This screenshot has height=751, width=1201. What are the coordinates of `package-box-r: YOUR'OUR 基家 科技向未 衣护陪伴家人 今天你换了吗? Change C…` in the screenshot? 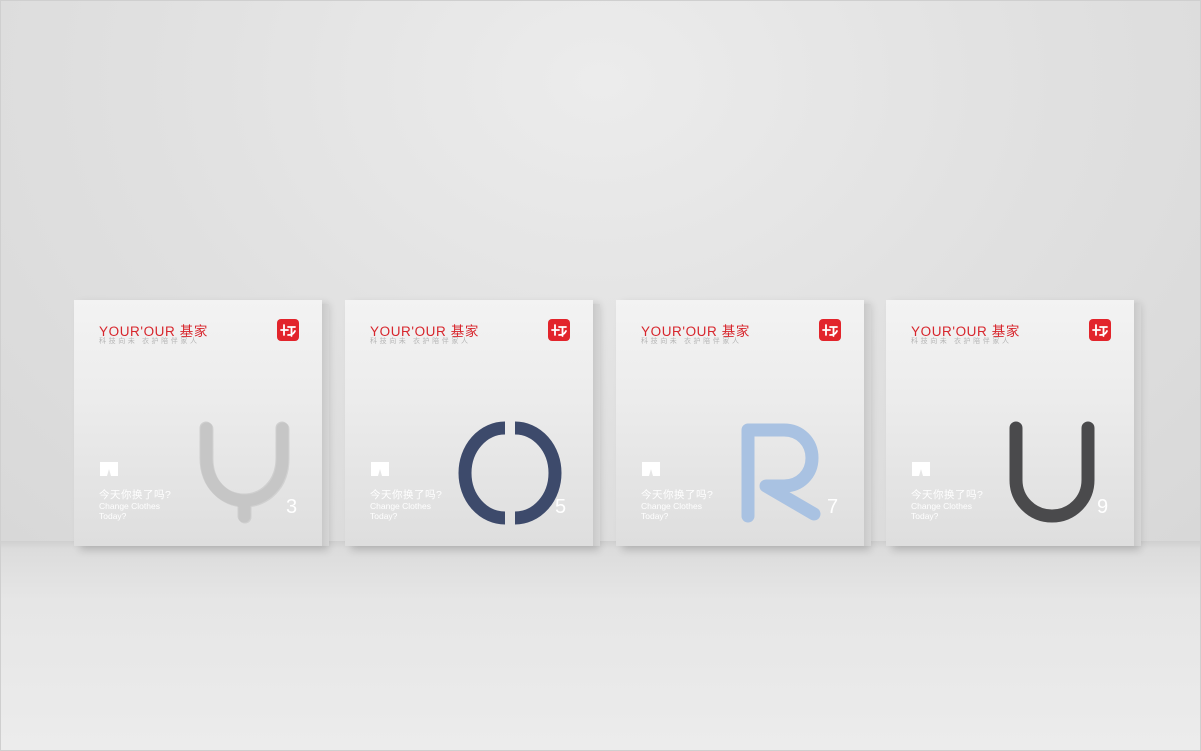 It's located at (743, 423).